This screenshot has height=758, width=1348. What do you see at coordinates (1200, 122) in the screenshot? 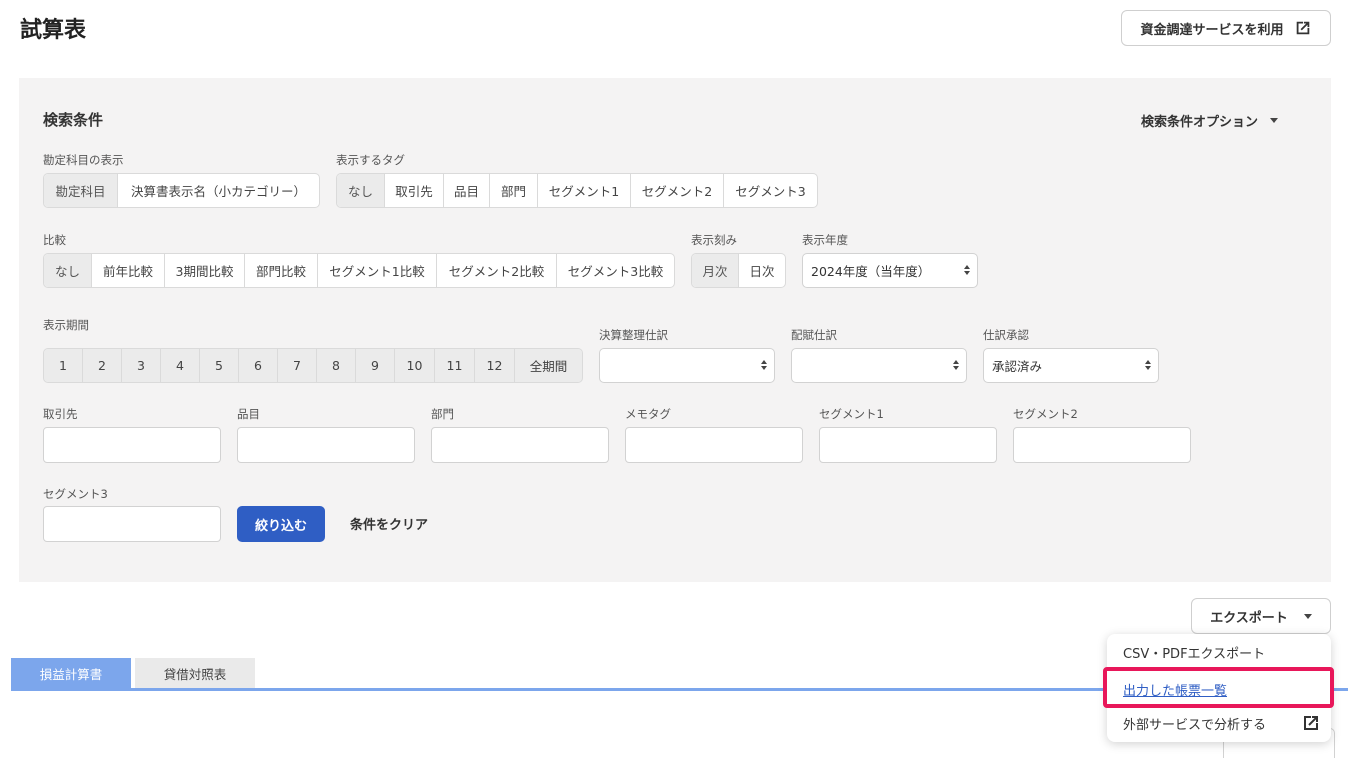
I see `search-options-label: 検索条件オプション` at bounding box center [1200, 122].